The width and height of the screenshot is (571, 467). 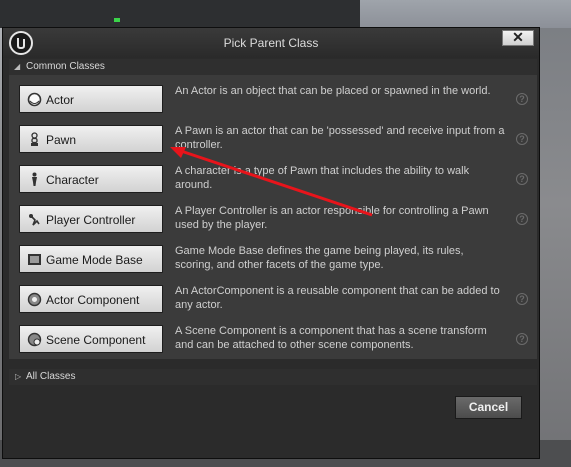 I want to click on class-button-player-controller: Player Controller, so click(x=91, y=219).